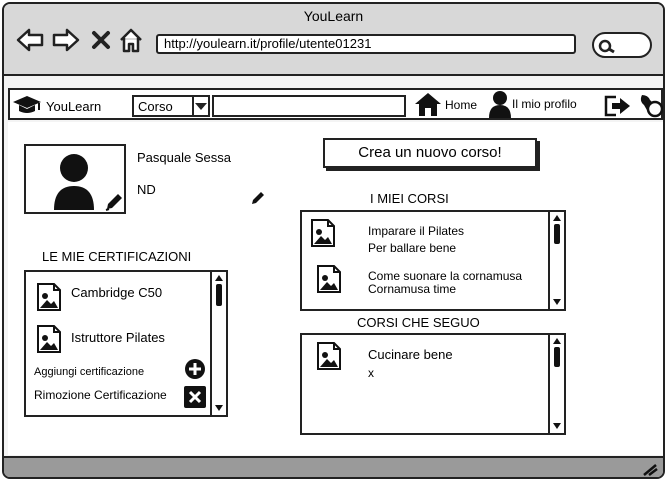 This screenshot has width=667, height=481. What do you see at coordinates (618, 108) in the screenshot?
I see `logout-icon` at bounding box center [618, 108].